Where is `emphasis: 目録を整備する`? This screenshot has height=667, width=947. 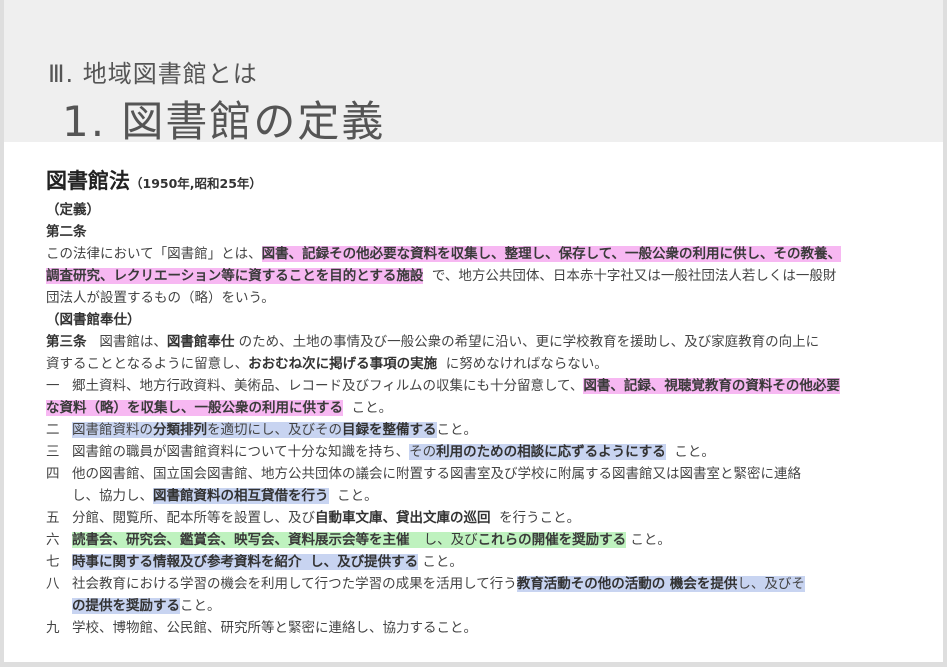 emphasis: 目録を整備する is located at coordinates (389, 430).